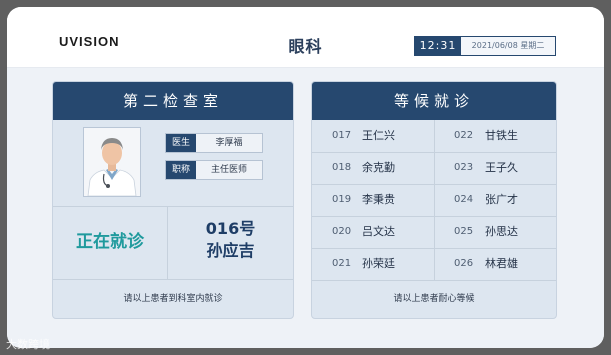  I want to click on queue-row: 018 余克勤 023 王子久, so click(434, 168).